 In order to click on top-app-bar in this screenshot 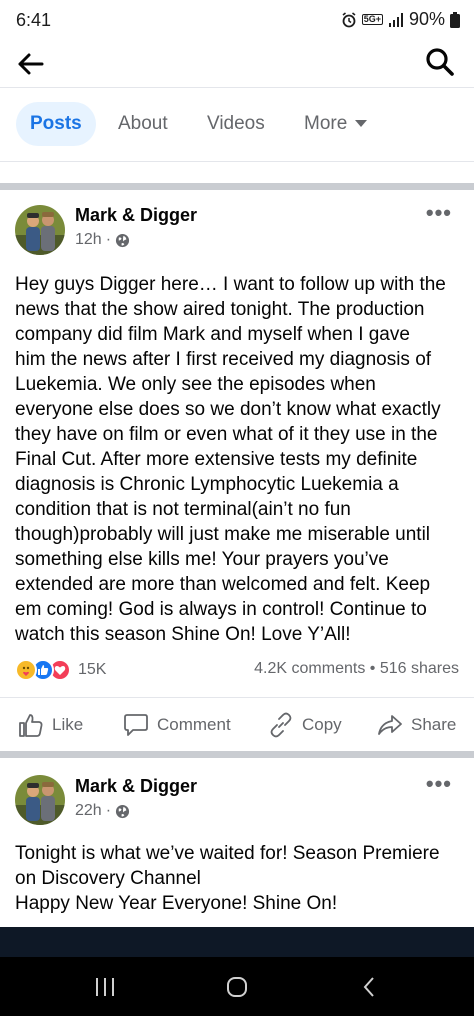, I will do `click(237, 64)`.